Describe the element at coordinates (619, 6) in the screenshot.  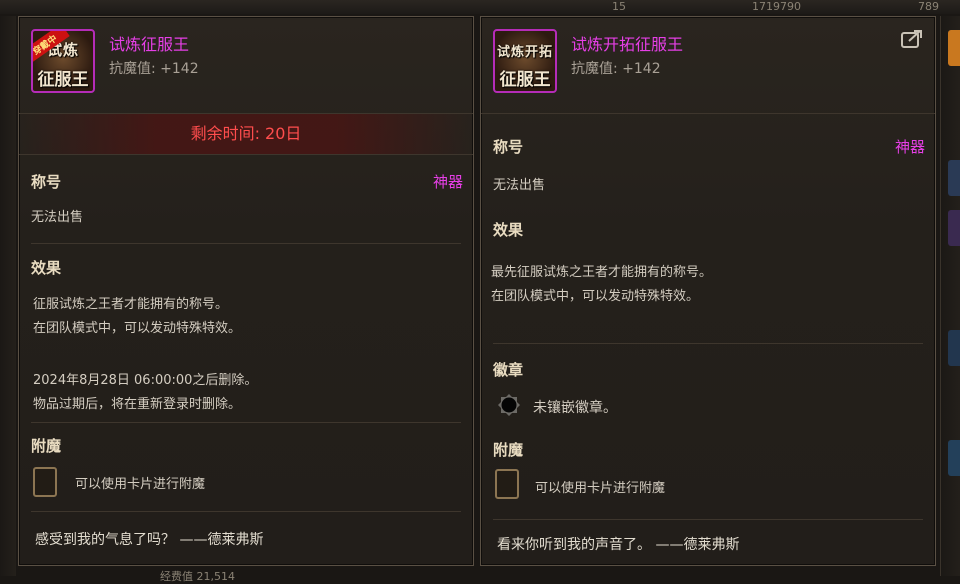
I see `background-value: 15` at that location.